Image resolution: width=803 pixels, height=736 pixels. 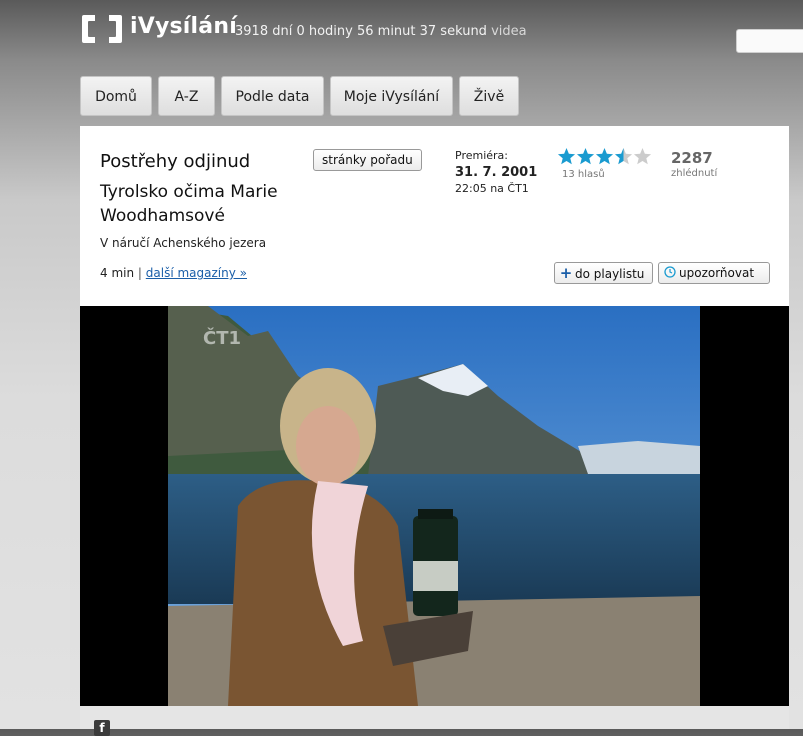 I want to click on program-title: Postřehy odjinud, so click(x=175, y=161).